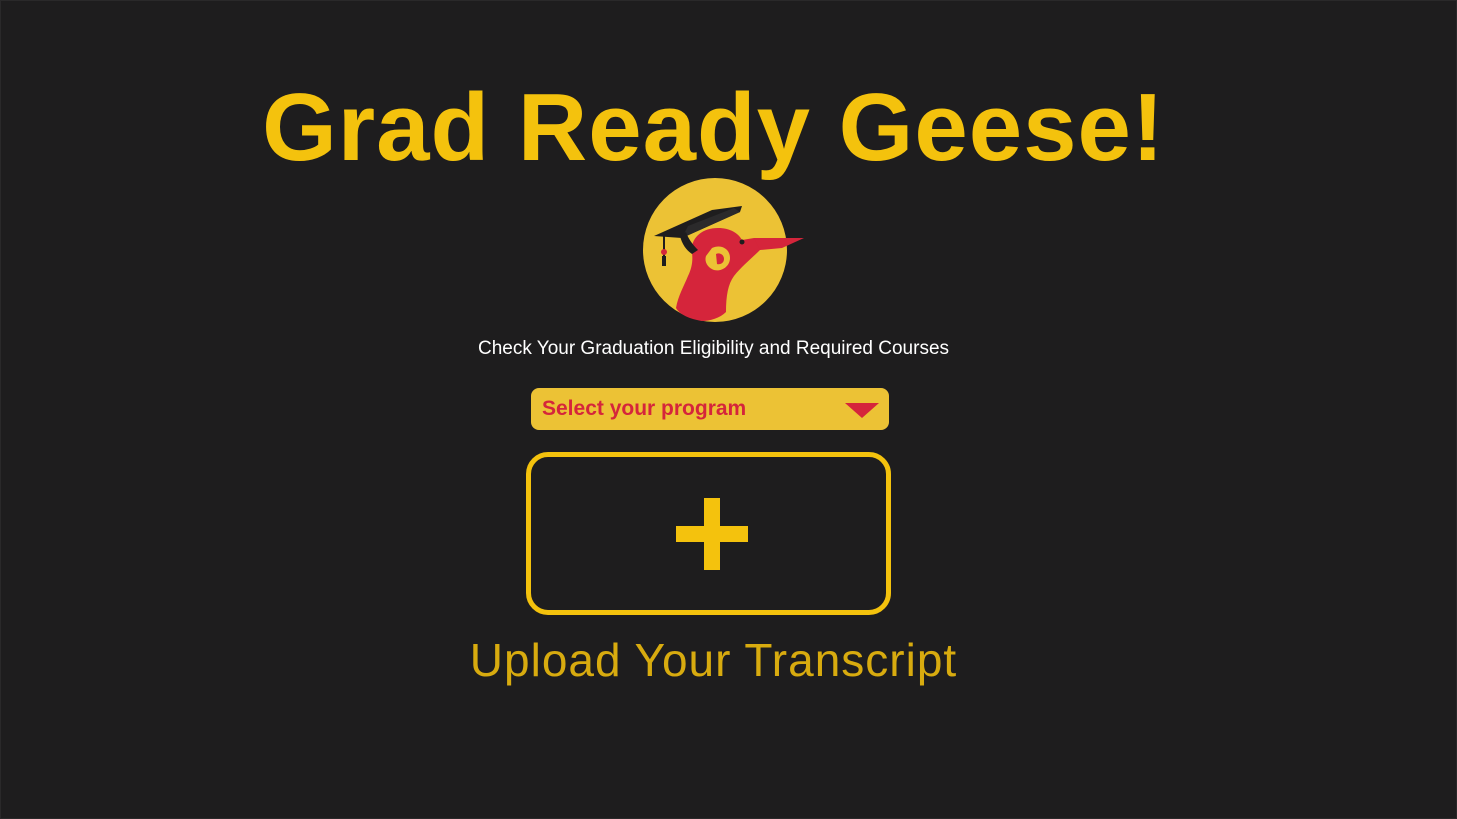 The image size is (1457, 819). What do you see at coordinates (713, 127) in the screenshot?
I see `app-title: Grad Ready Geese!` at bounding box center [713, 127].